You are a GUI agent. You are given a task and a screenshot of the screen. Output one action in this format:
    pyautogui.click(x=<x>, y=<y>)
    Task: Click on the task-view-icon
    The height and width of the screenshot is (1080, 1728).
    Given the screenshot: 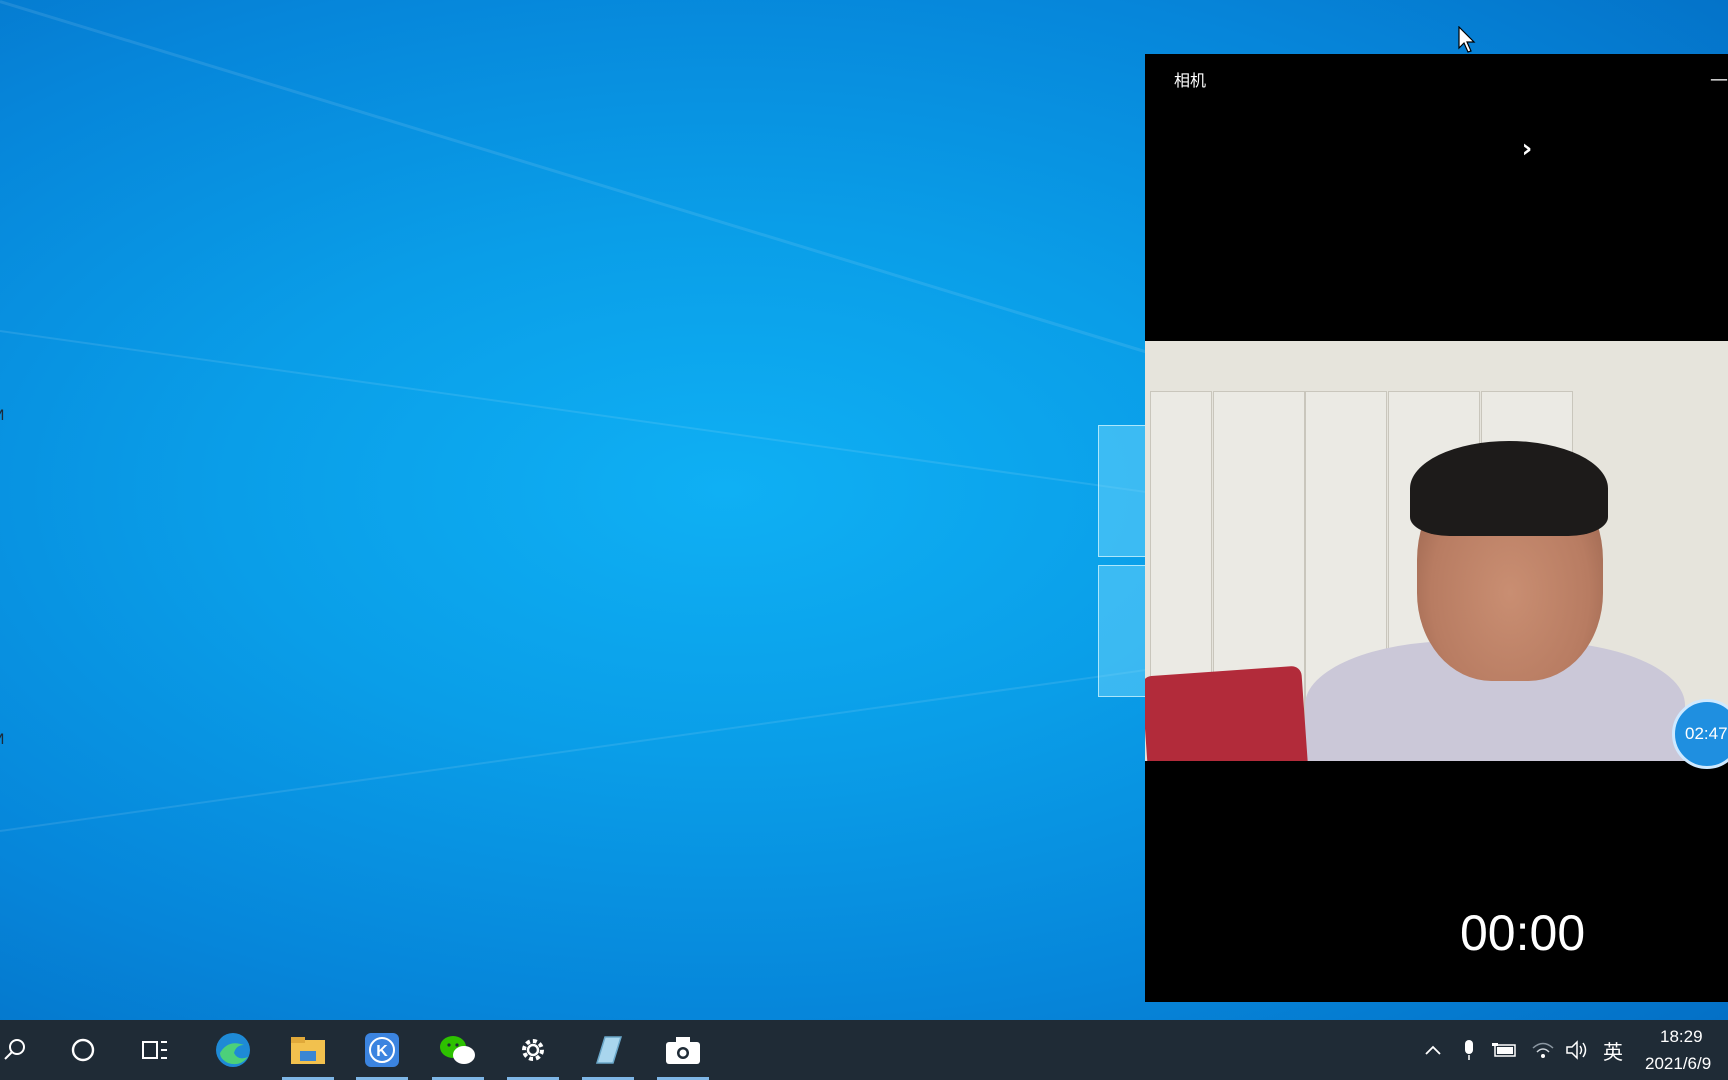 What is the action you would take?
    pyautogui.click(x=155, y=1050)
    